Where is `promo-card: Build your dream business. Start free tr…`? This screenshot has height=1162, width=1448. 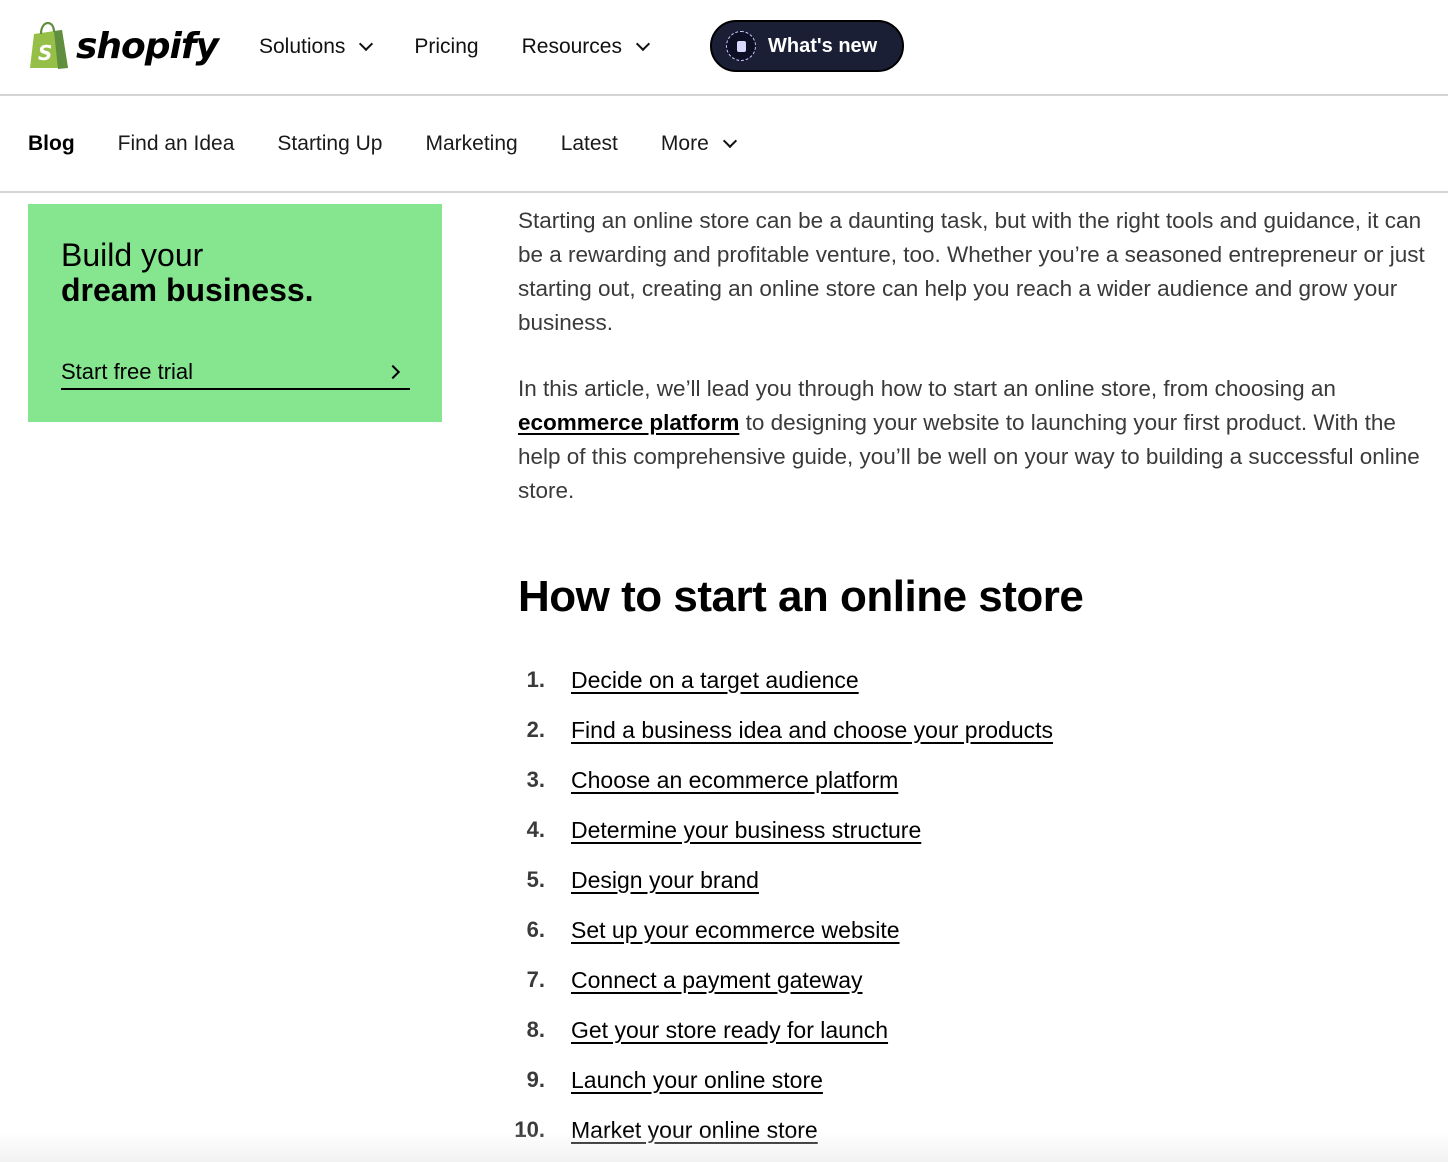 promo-card: Build your dream business. Start free tr… is located at coordinates (235, 313).